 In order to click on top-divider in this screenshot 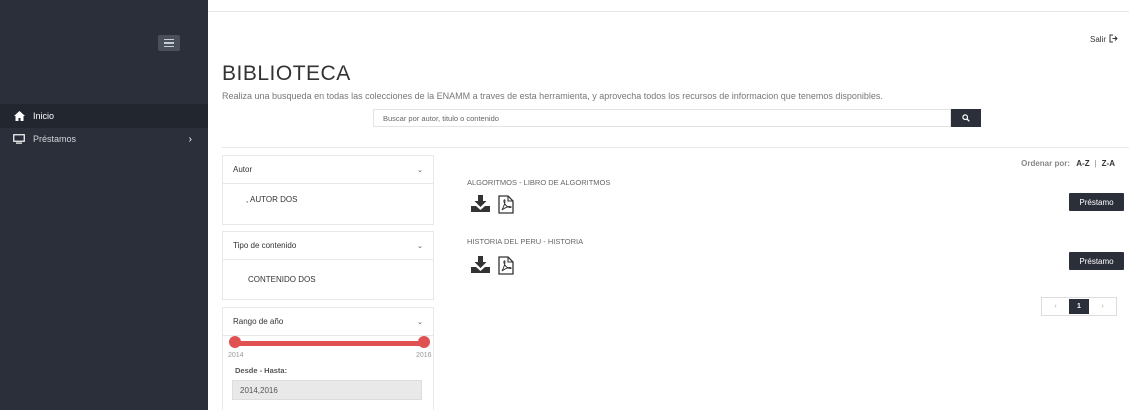, I will do `click(668, 11)`.